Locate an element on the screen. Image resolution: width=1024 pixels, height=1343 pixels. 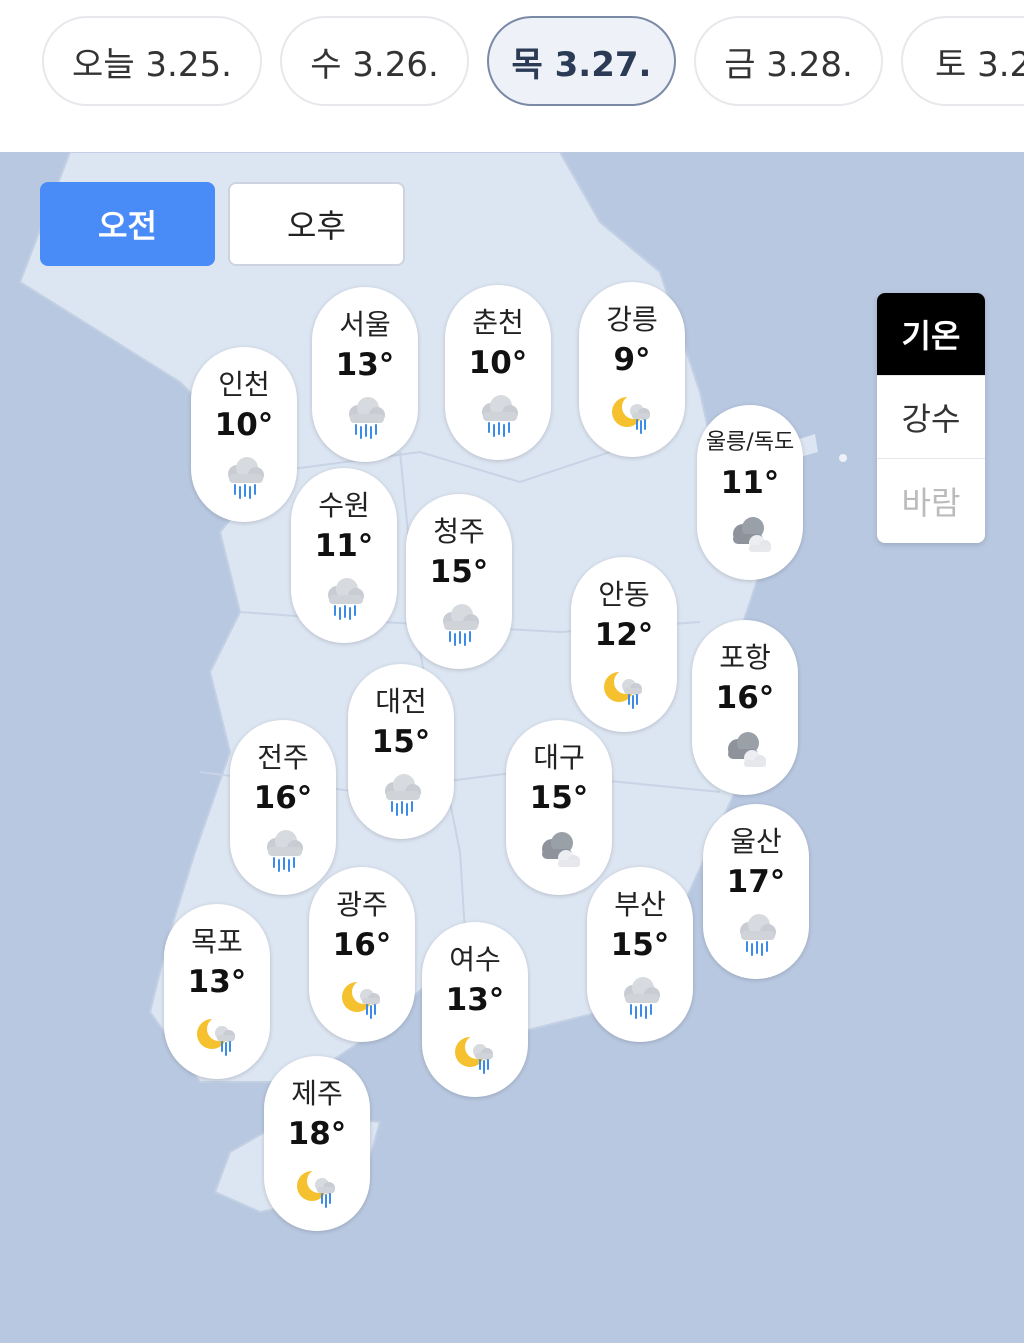
city-jeju: 제주 18° is located at coordinates (317, 1143).